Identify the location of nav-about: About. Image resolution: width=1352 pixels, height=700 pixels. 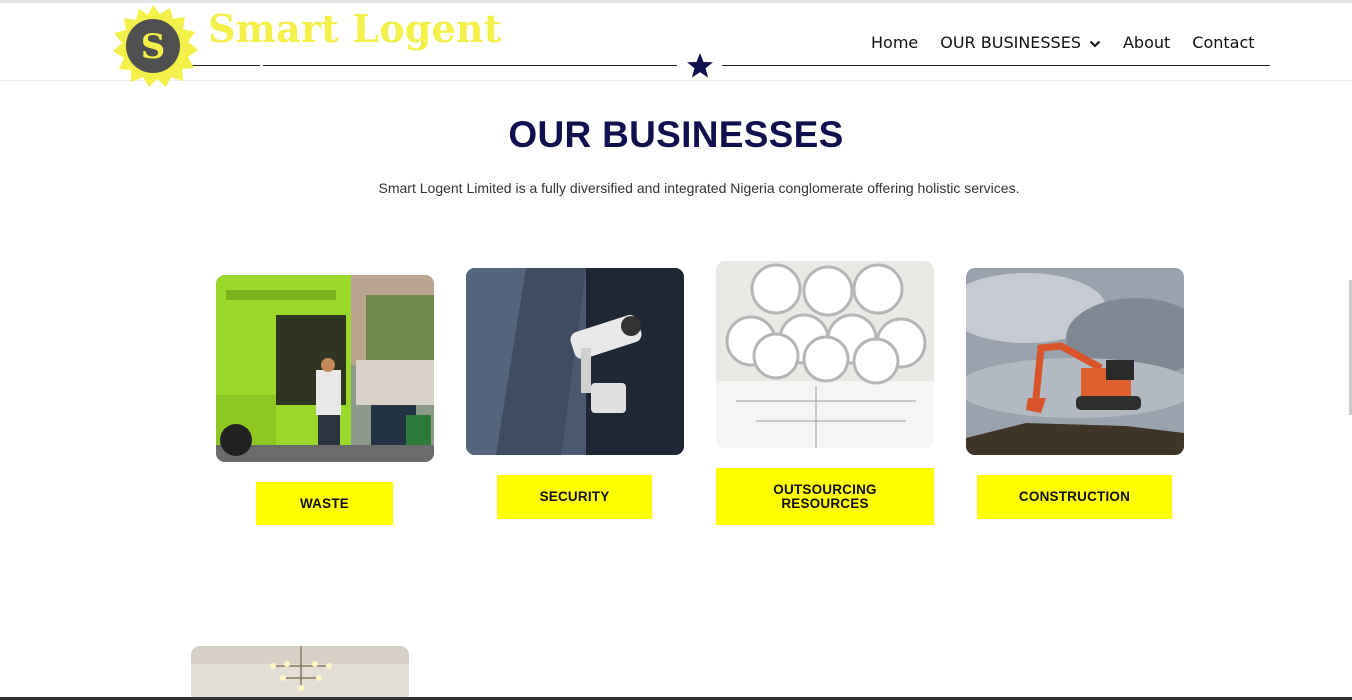
(1146, 42).